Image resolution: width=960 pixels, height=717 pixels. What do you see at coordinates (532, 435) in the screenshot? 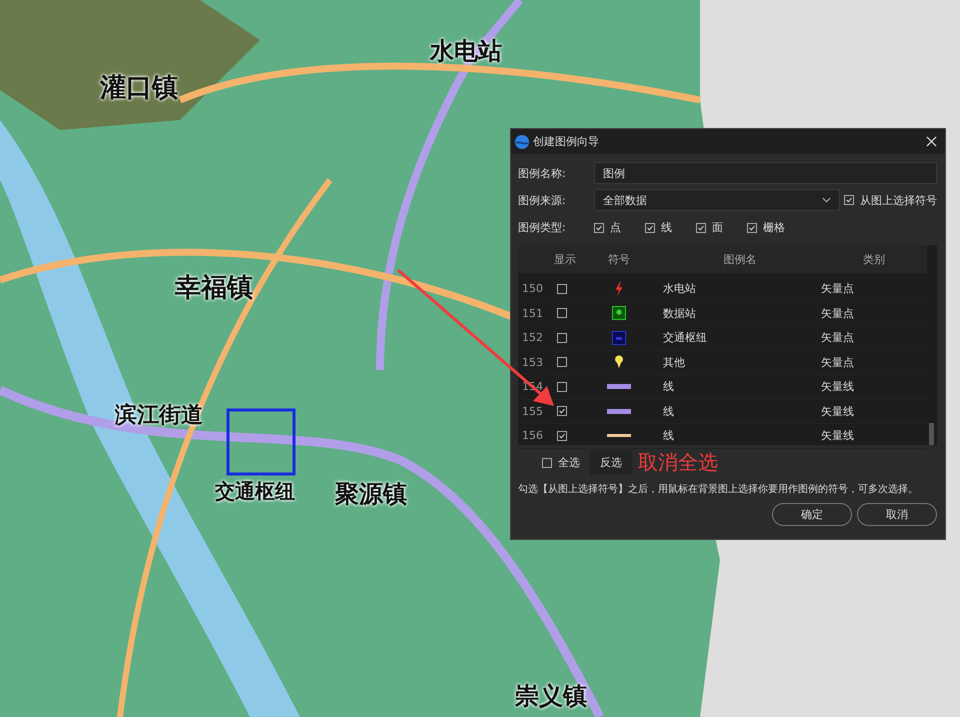
I see `row-number: 156` at bounding box center [532, 435].